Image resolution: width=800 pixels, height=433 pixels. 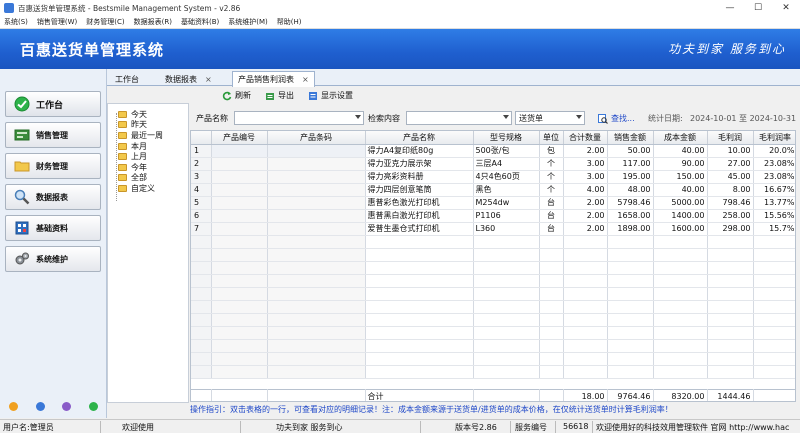 I want to click on display-settings-button: 显示设置, so click(x=330, y=95).